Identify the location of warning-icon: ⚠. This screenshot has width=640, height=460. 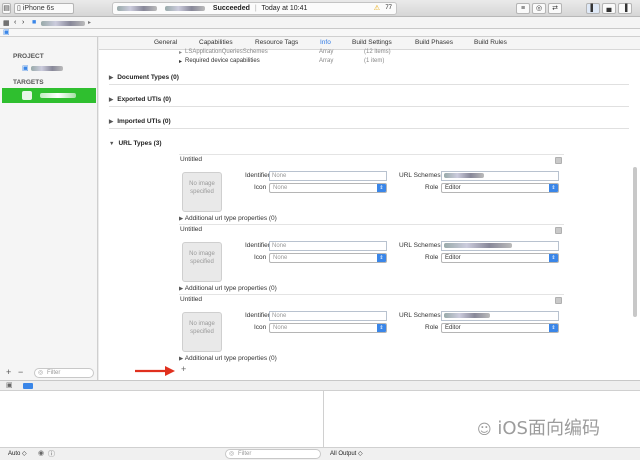
(377, 8).